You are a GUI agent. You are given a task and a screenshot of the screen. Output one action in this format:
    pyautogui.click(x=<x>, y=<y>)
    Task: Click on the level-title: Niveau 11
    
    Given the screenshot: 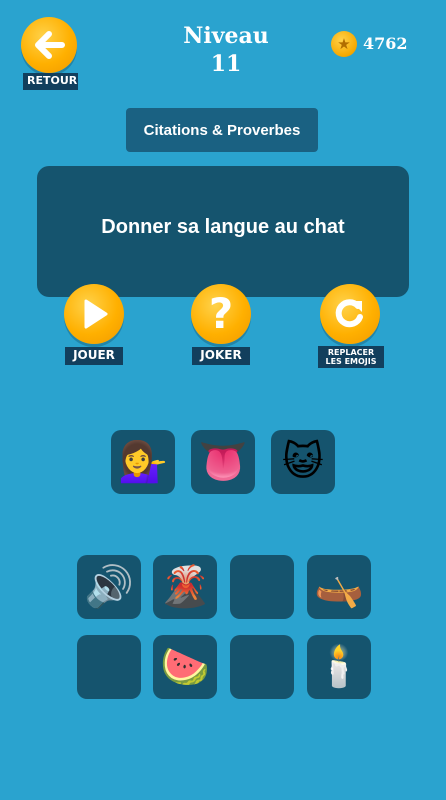 What is the action you would take?
    pyautogui.click(x=226, y=50)
    